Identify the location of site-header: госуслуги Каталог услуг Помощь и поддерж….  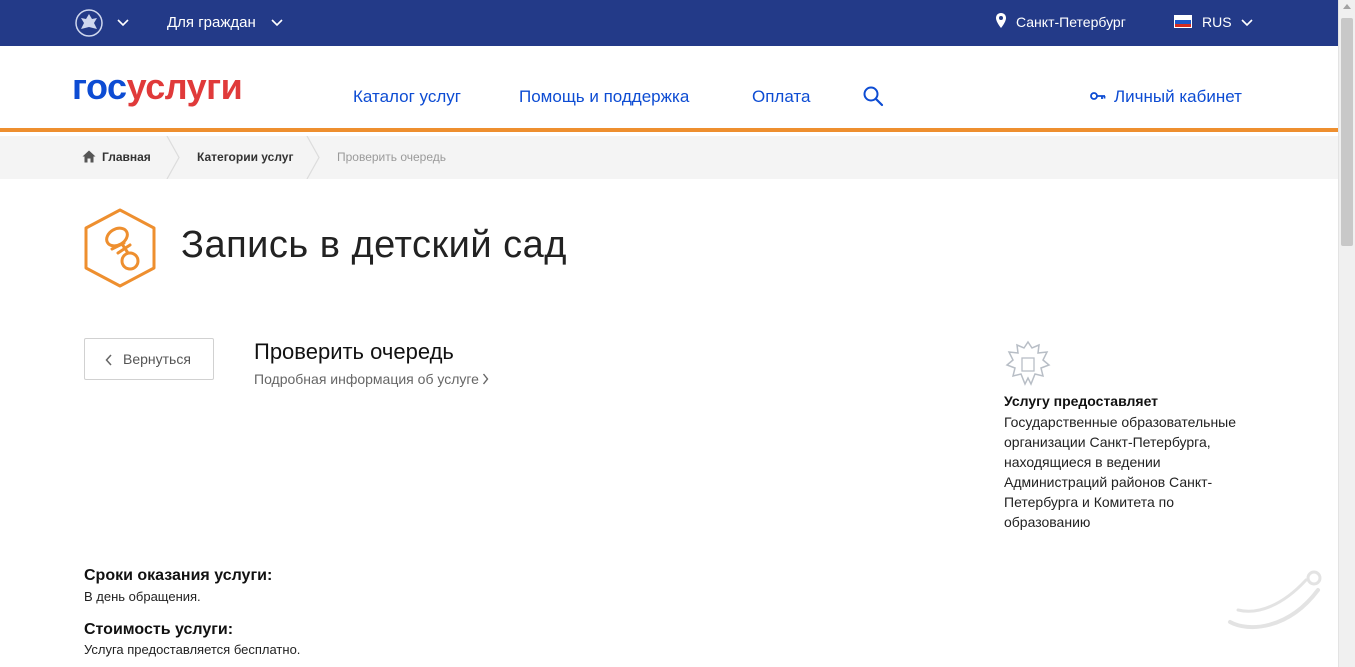
(669, 89).